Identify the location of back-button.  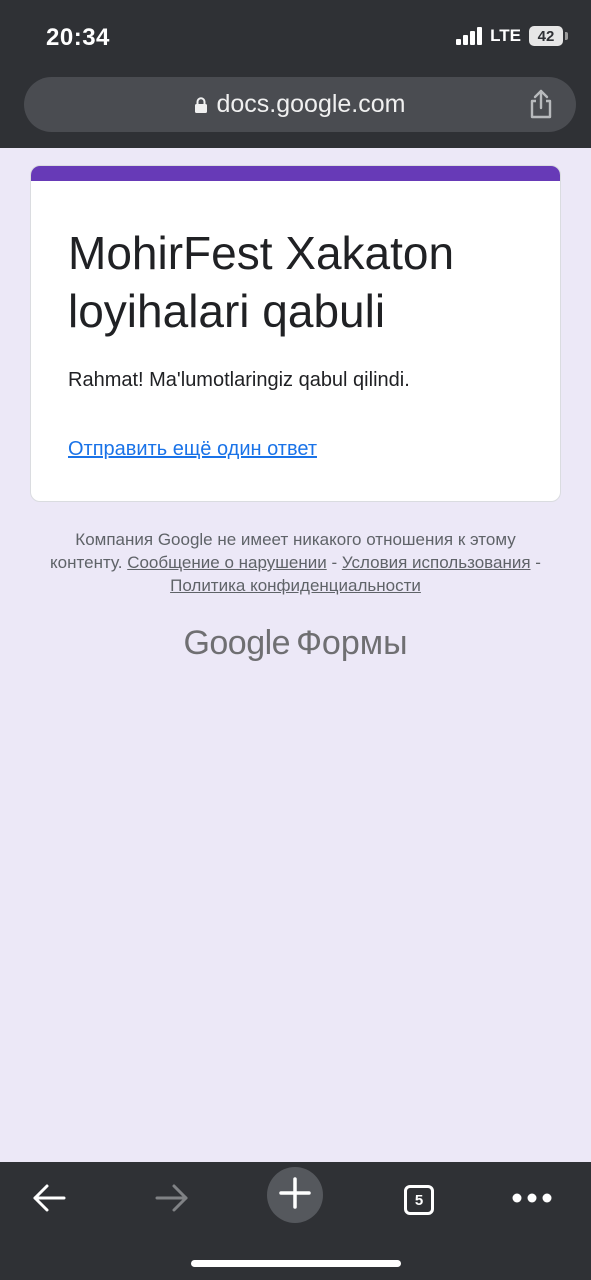
(49, 1200).